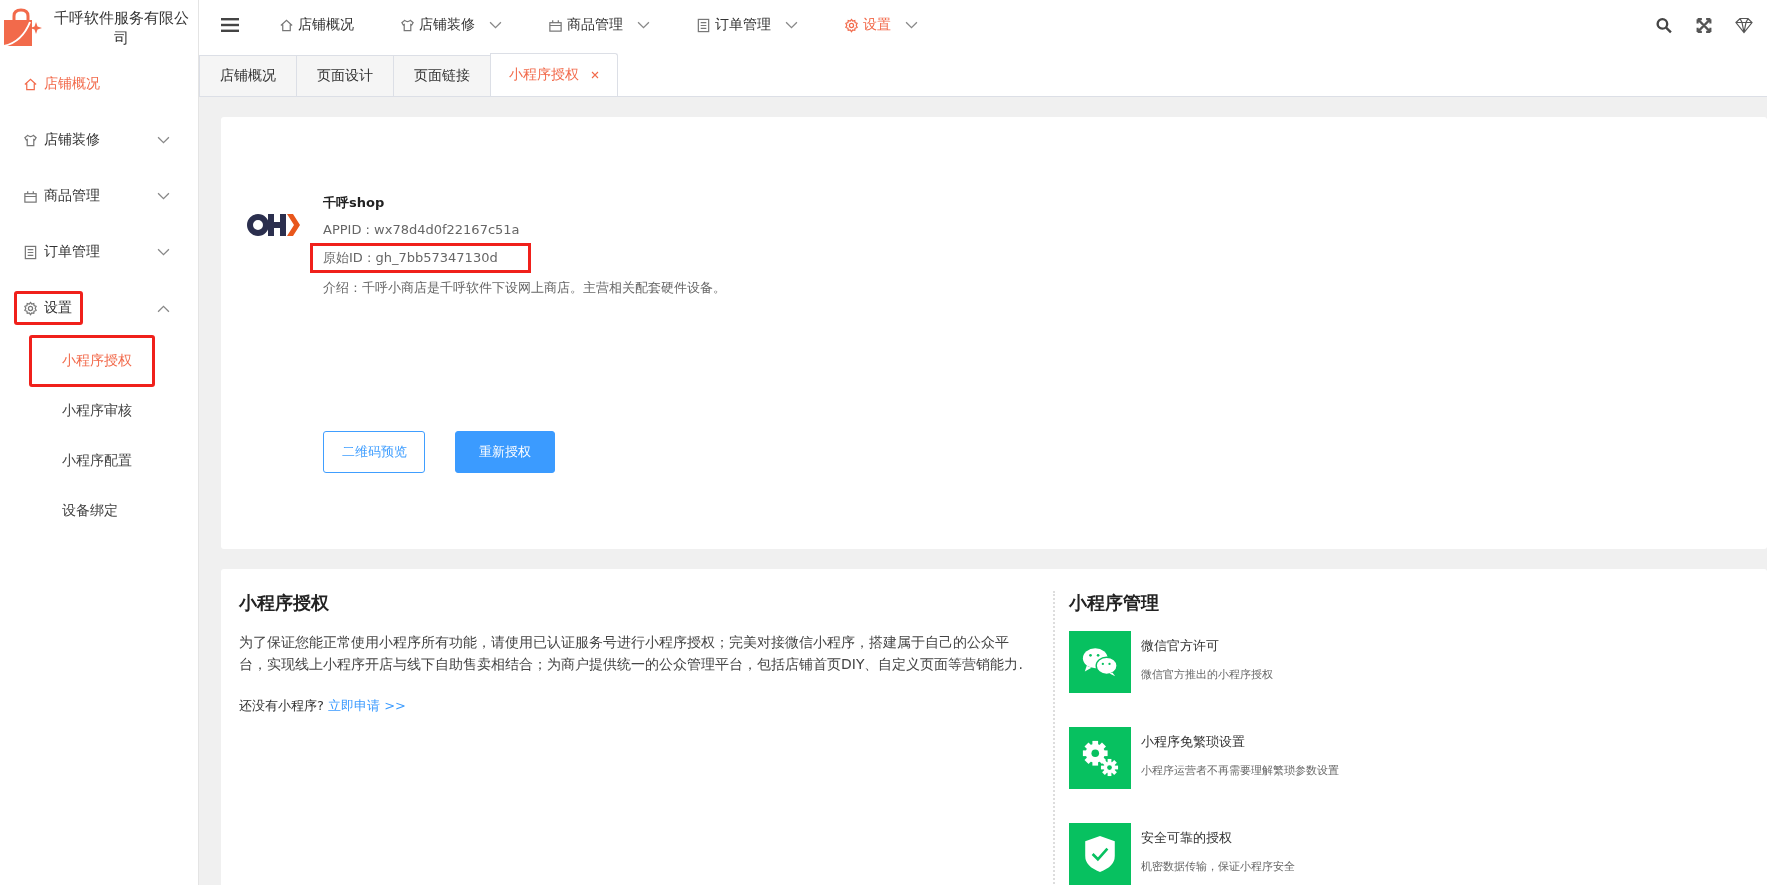 The width and height of the screenshot is (1767, 885). I want to click on feature-description: 微信官方推出的小程序授权, so click(1207, 674).